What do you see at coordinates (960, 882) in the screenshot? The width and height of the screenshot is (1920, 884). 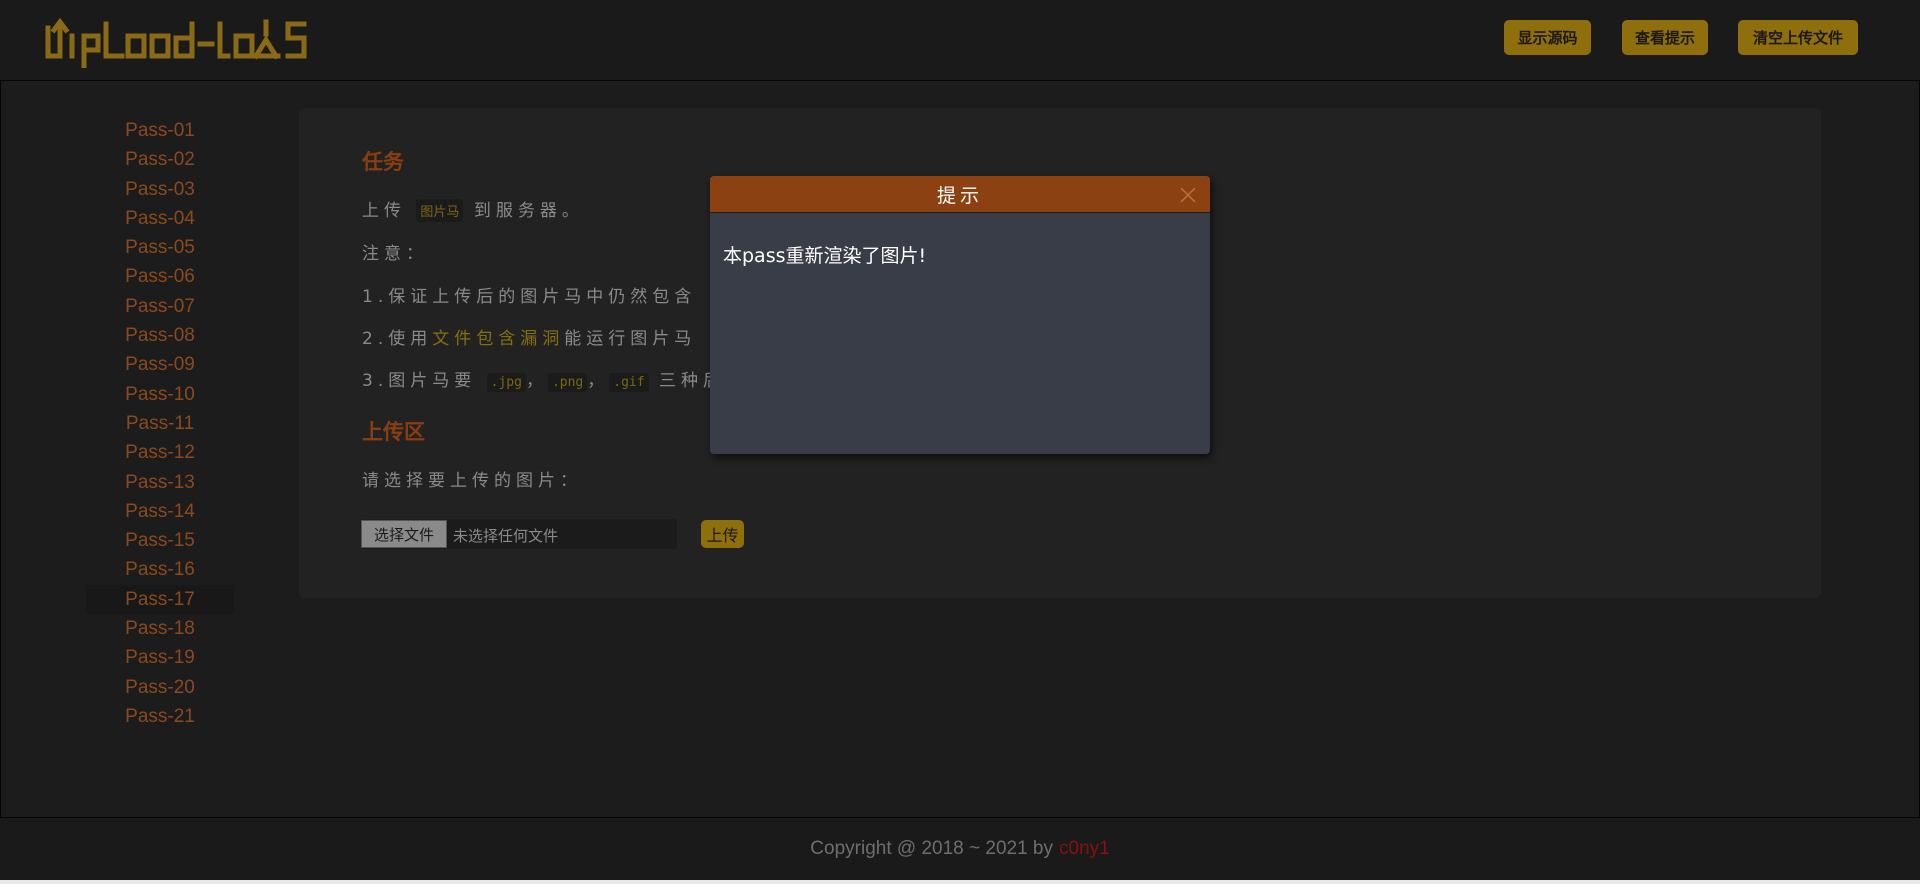 I see `bottom-strip` at bounding box center [960, 882].